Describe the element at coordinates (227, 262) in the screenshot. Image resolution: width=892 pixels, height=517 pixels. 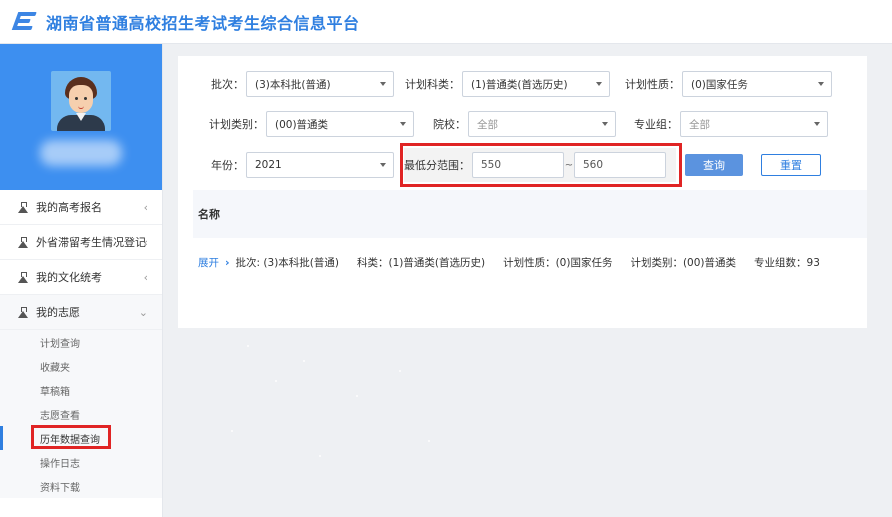
I see `chevron-right-icon: ›` at that location.